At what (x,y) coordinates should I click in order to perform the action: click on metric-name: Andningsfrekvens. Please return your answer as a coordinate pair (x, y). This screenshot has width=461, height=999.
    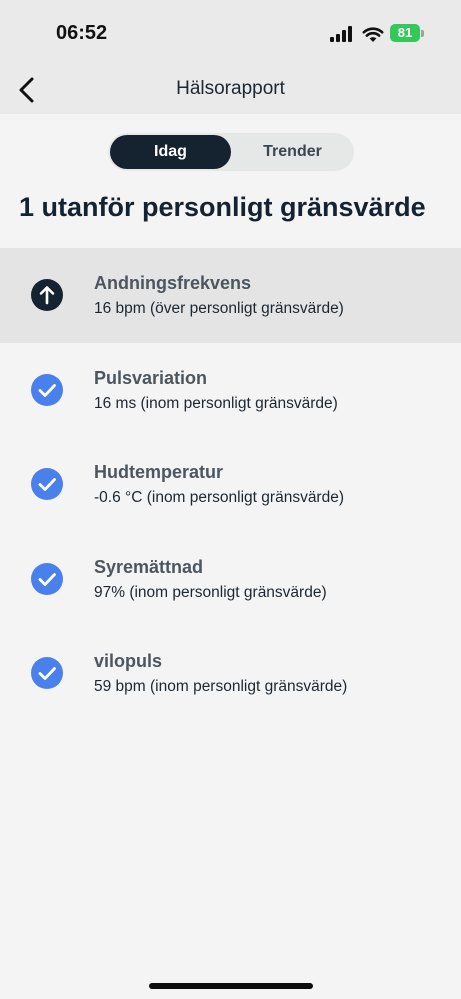
    Looking at the image, I should click on (173, 283).